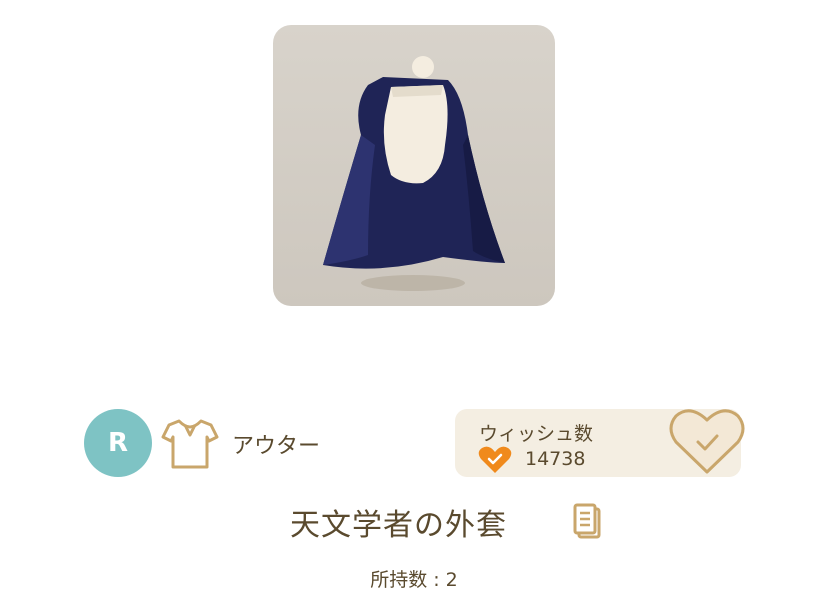 Image resolution: width=828 pixels, height=616 pixels. I want to click on wish-title: ウィッシュ数, so click(536, 434).